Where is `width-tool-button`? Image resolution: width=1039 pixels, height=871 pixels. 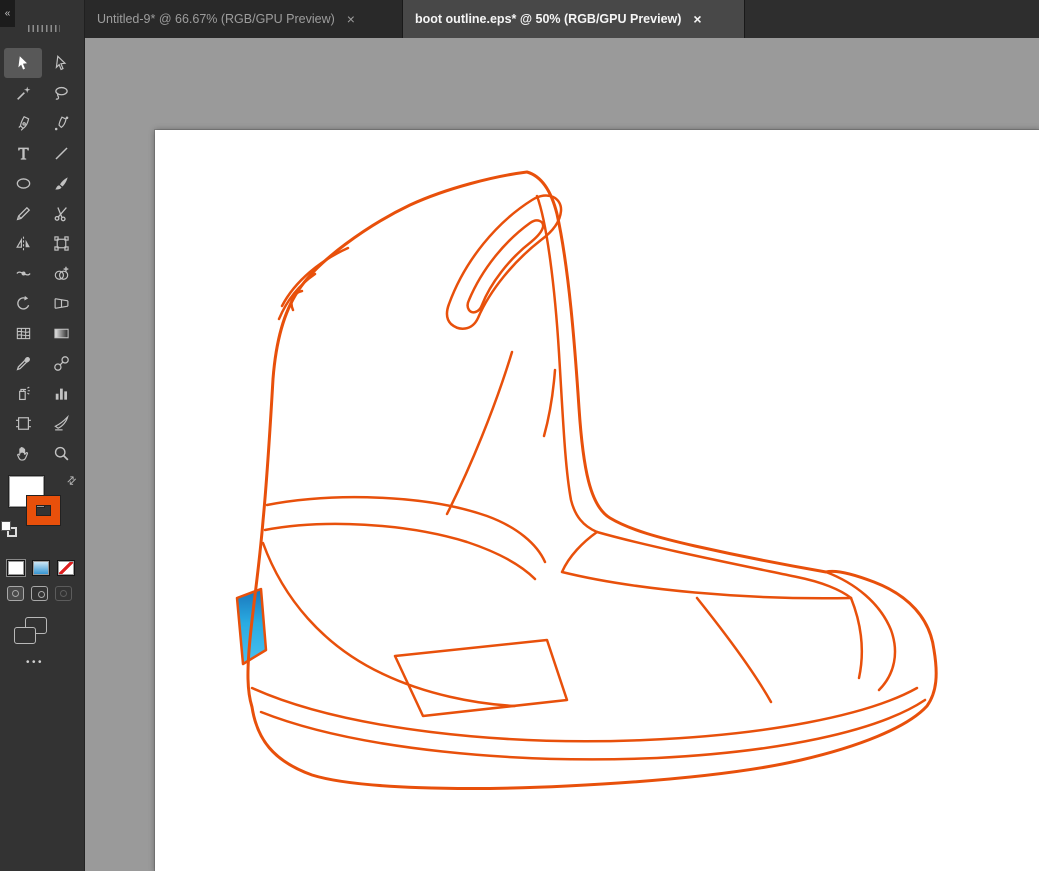
width-tool-button is located at coordinates (23, 273).